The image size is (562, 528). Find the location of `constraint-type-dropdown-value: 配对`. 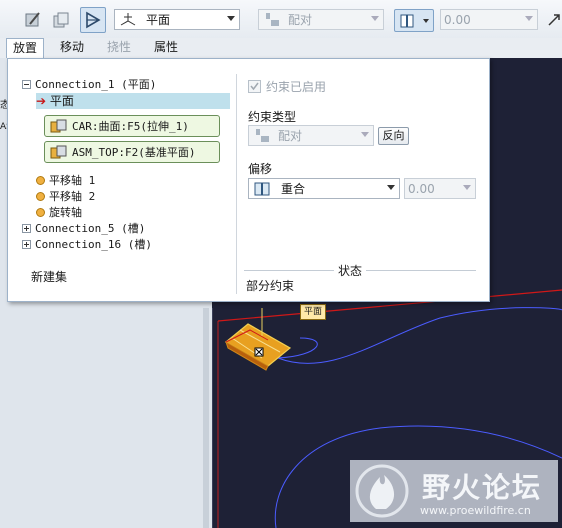

constraint-type-dropdown-value: 配对 is located at coordinates (290, 136).